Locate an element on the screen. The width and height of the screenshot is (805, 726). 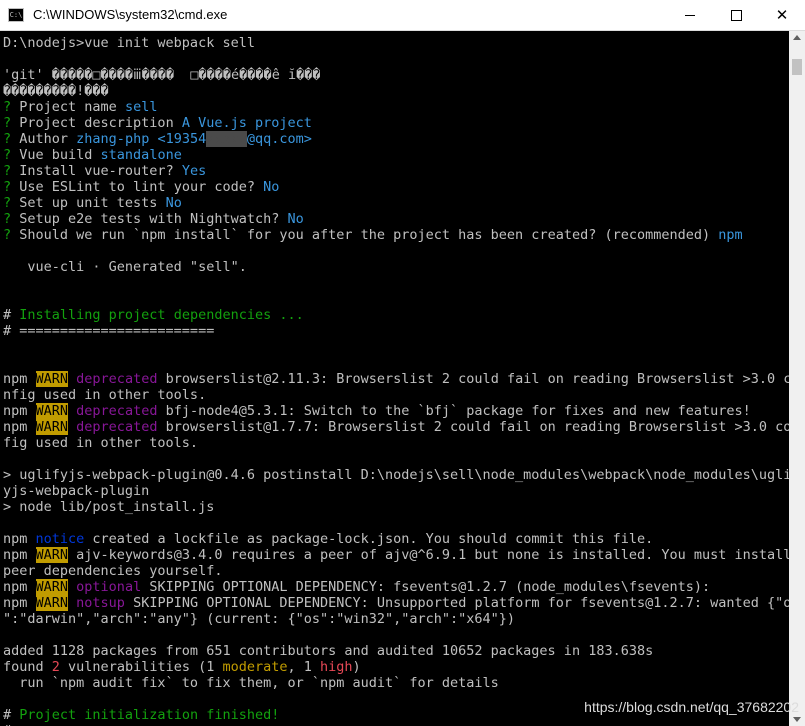
terminal-segment: high is located at coordinates (336, 667).